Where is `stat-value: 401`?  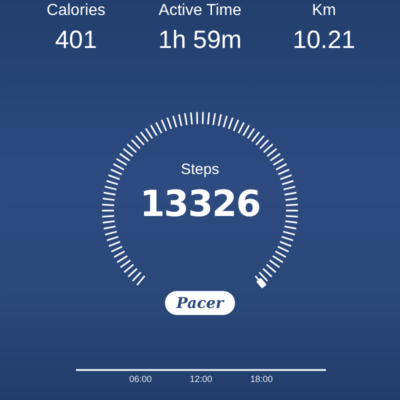 stat-value: 401 is located at coordinates (76, 40).